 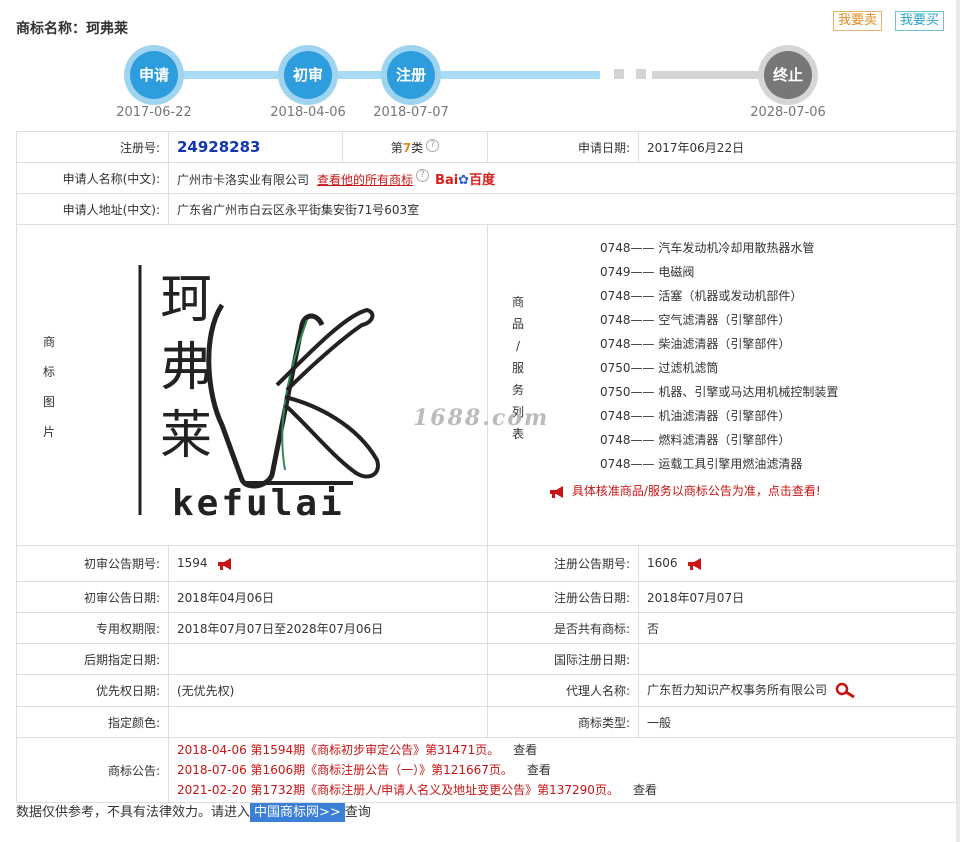 I want to click on notice-label: 商标公告:, so click(x=92, y=770).